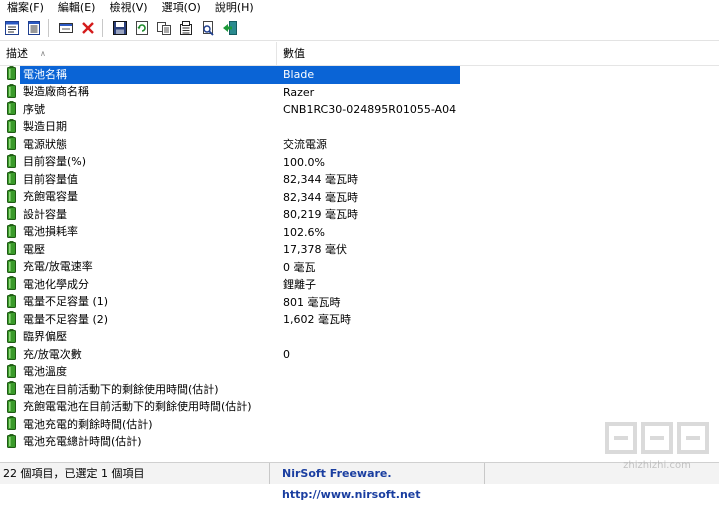  Describe the element at coordinates (359, 75) in the screenshot. I see `list-item: 電池名稱 Blade` at that location.